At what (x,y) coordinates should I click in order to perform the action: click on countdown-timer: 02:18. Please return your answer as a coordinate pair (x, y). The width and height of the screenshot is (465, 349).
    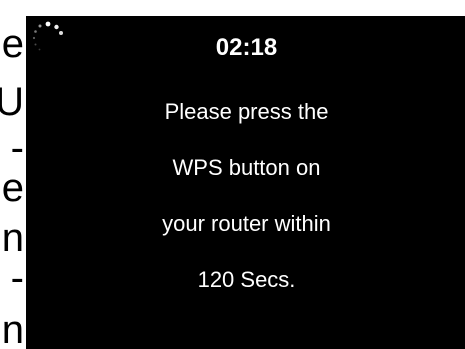
    Looking at the image, I should click on (246, 47).